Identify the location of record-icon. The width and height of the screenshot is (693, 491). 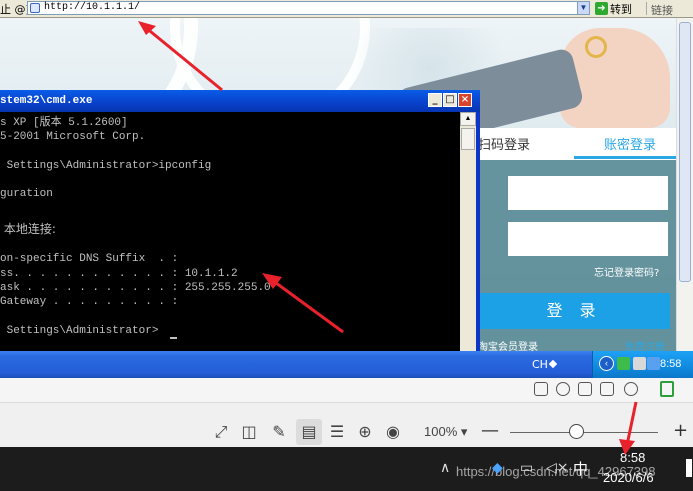
(563, 389).